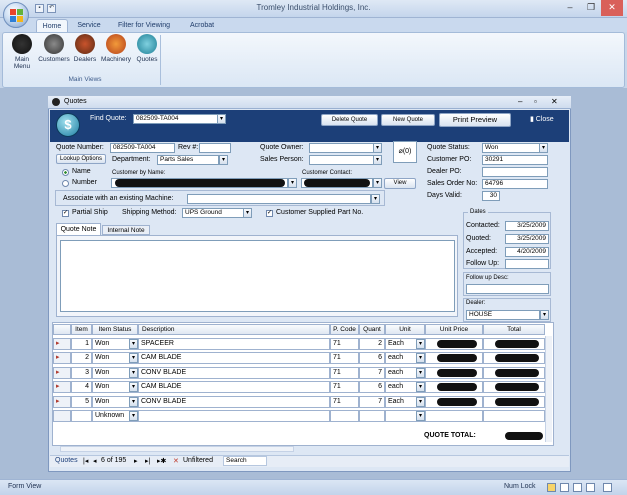  I want to click on accepted-field: 4/20/2009, so click(527, 252).